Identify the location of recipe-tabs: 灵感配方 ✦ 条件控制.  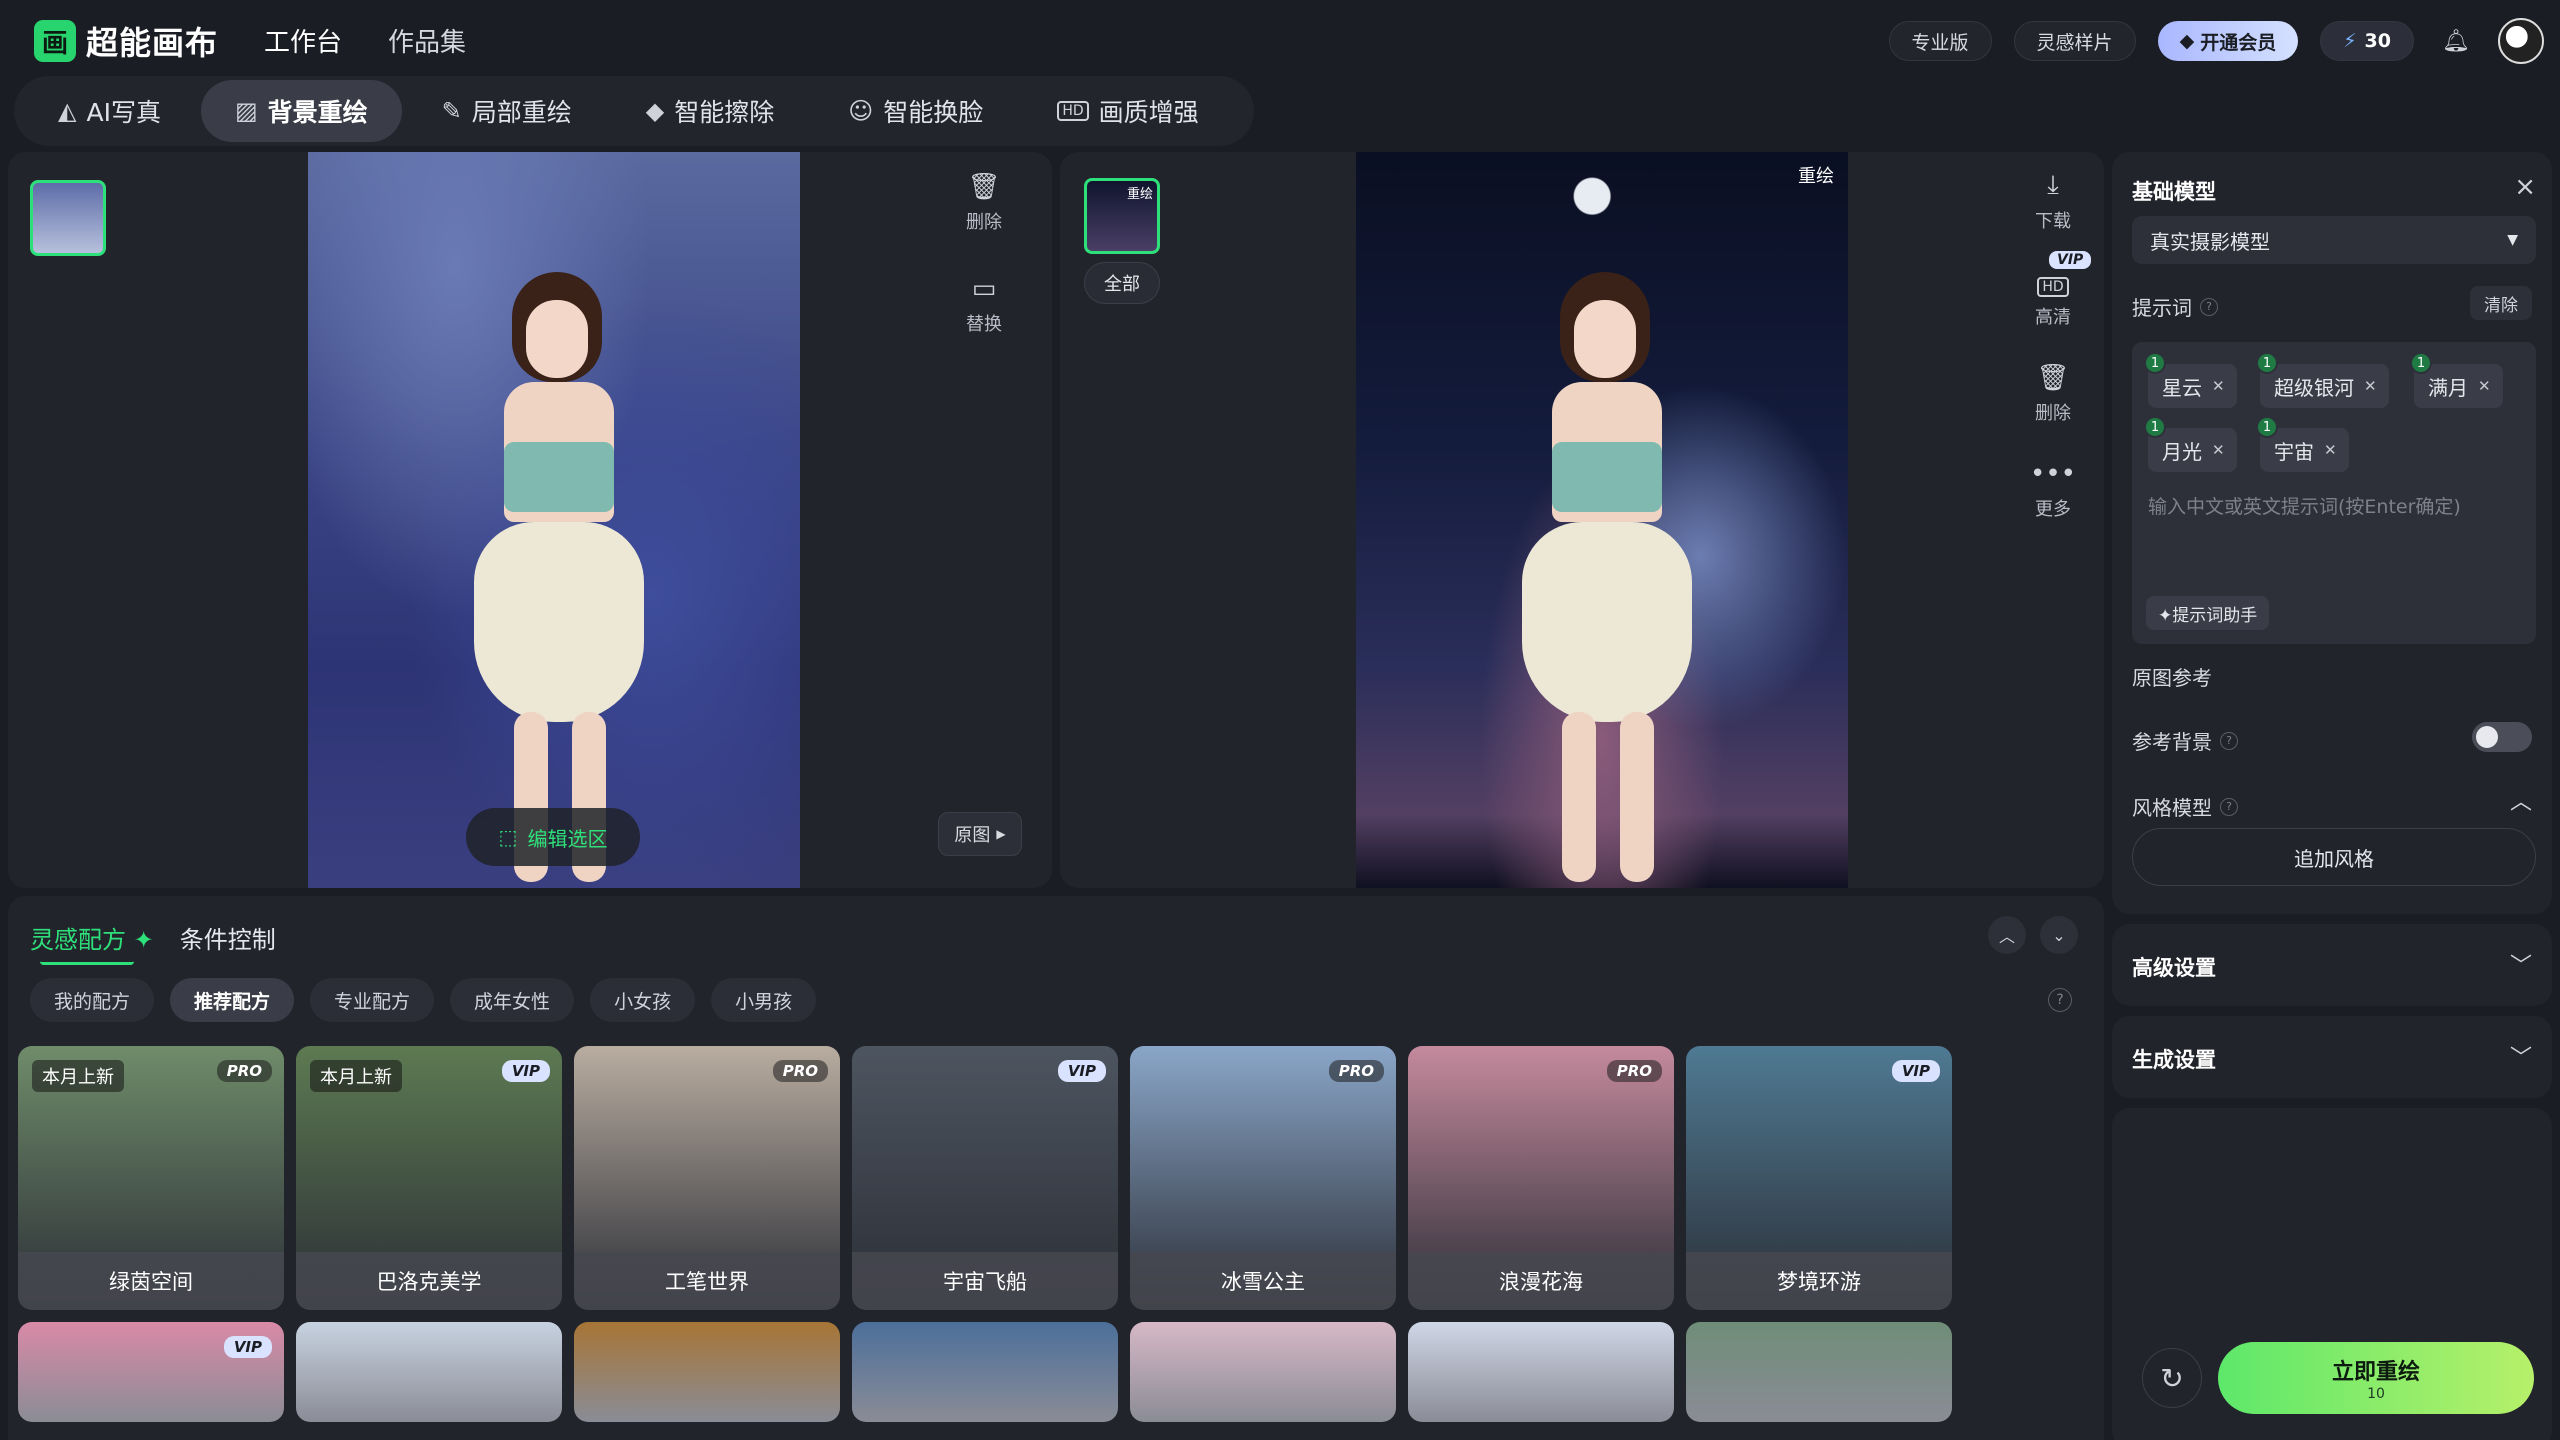
(153, 942).